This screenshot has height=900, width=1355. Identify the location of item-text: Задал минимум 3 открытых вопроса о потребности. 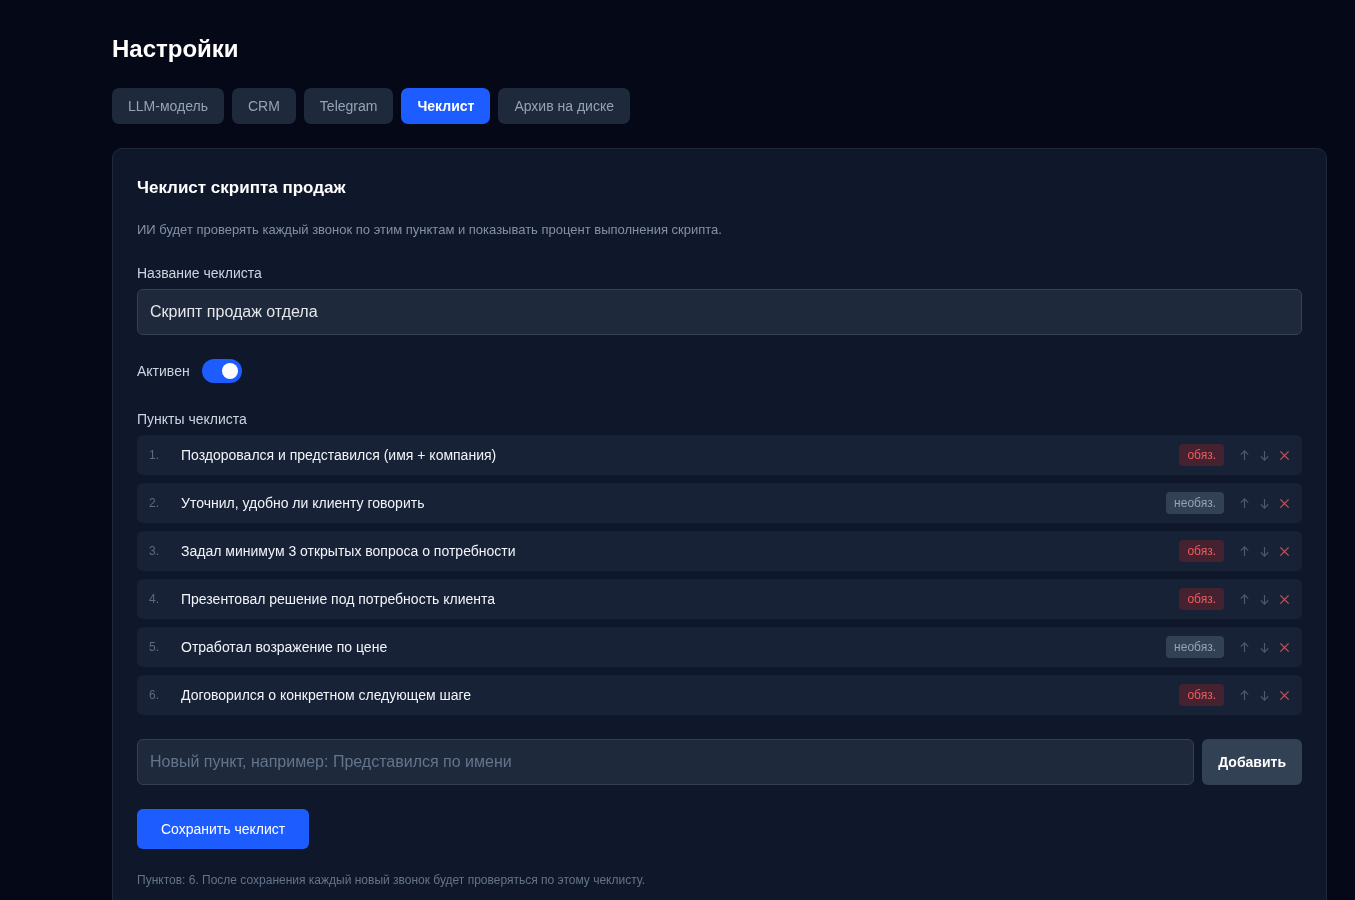
(349, 551).